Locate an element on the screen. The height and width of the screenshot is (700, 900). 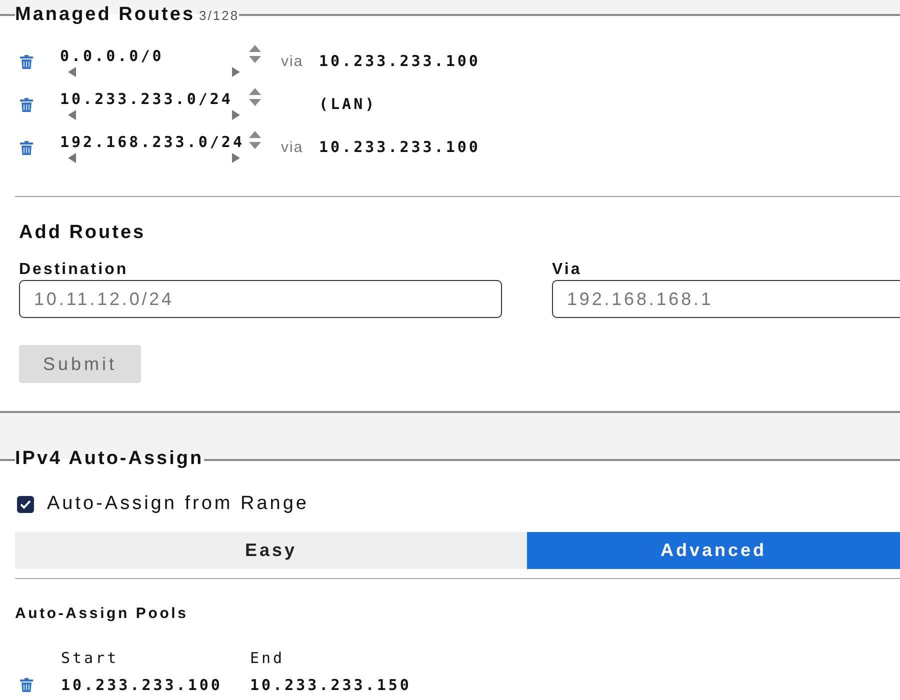
table-cell-text: 10.233.233.100 is located at coordinates (142, 685).